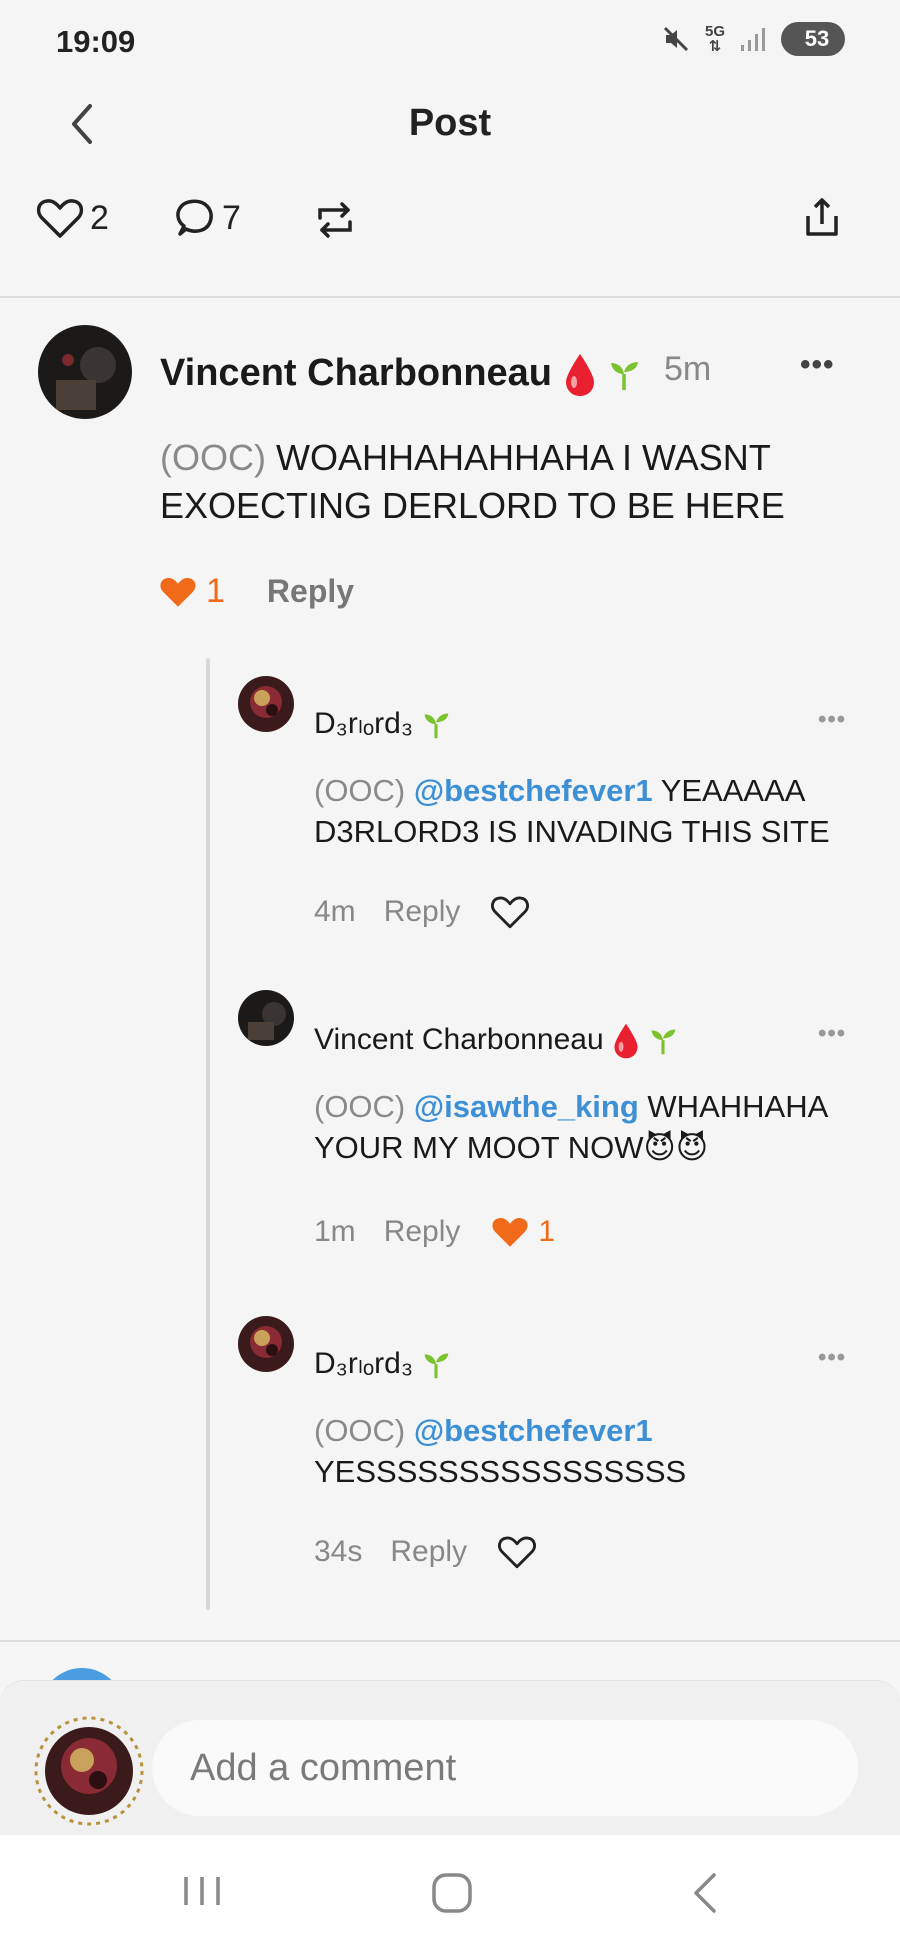 This screenshot has width=900, height=1950. Describe the element at coordinates (676, 39) in the screenshot. I see `mute-icon` at that location.